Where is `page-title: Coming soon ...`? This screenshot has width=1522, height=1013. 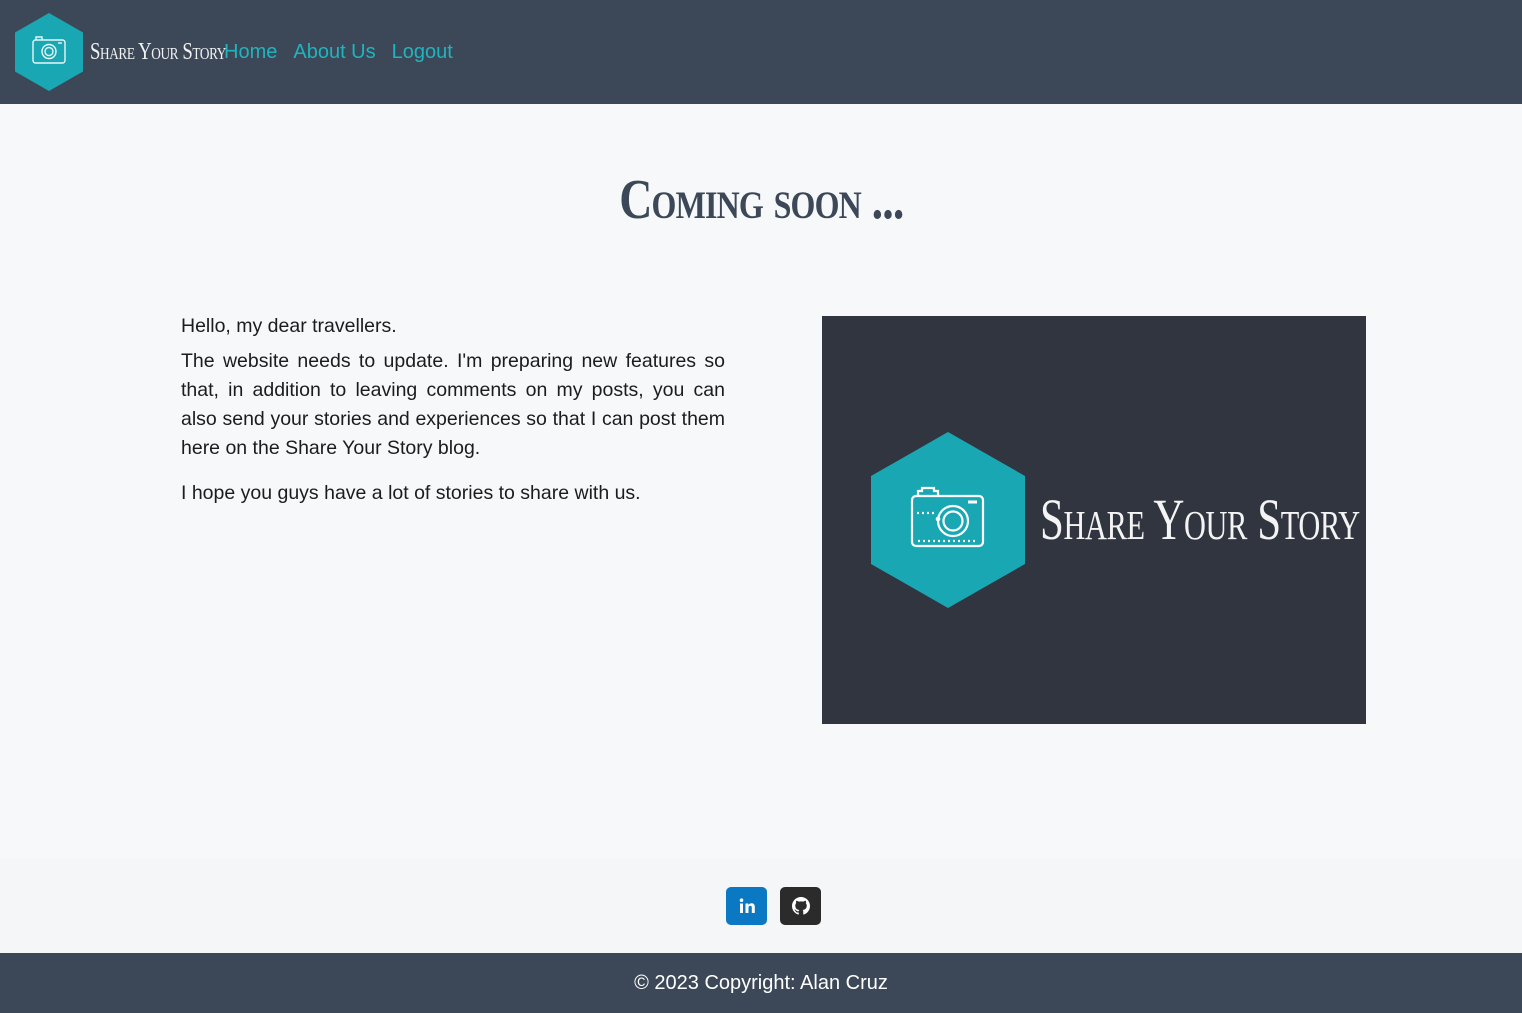
page-title: Coming soon ... is located at coordinates (761, 200).